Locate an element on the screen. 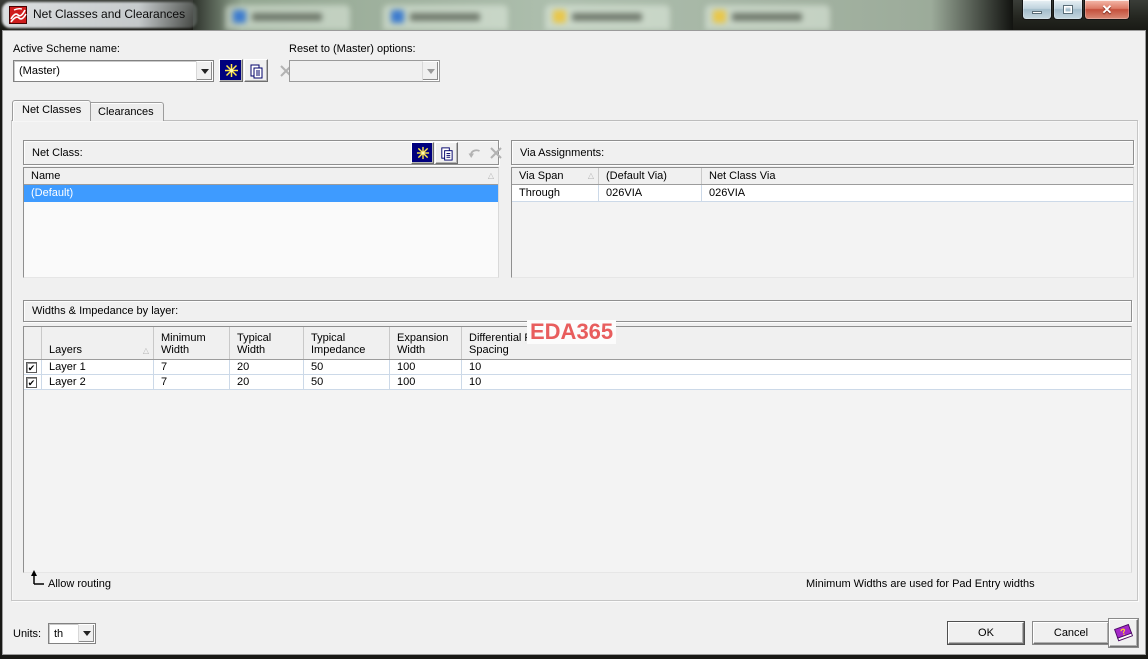 The height and width of the screenshot is (659, 1148). minimize-icon is located at coordinates (1037, 12).